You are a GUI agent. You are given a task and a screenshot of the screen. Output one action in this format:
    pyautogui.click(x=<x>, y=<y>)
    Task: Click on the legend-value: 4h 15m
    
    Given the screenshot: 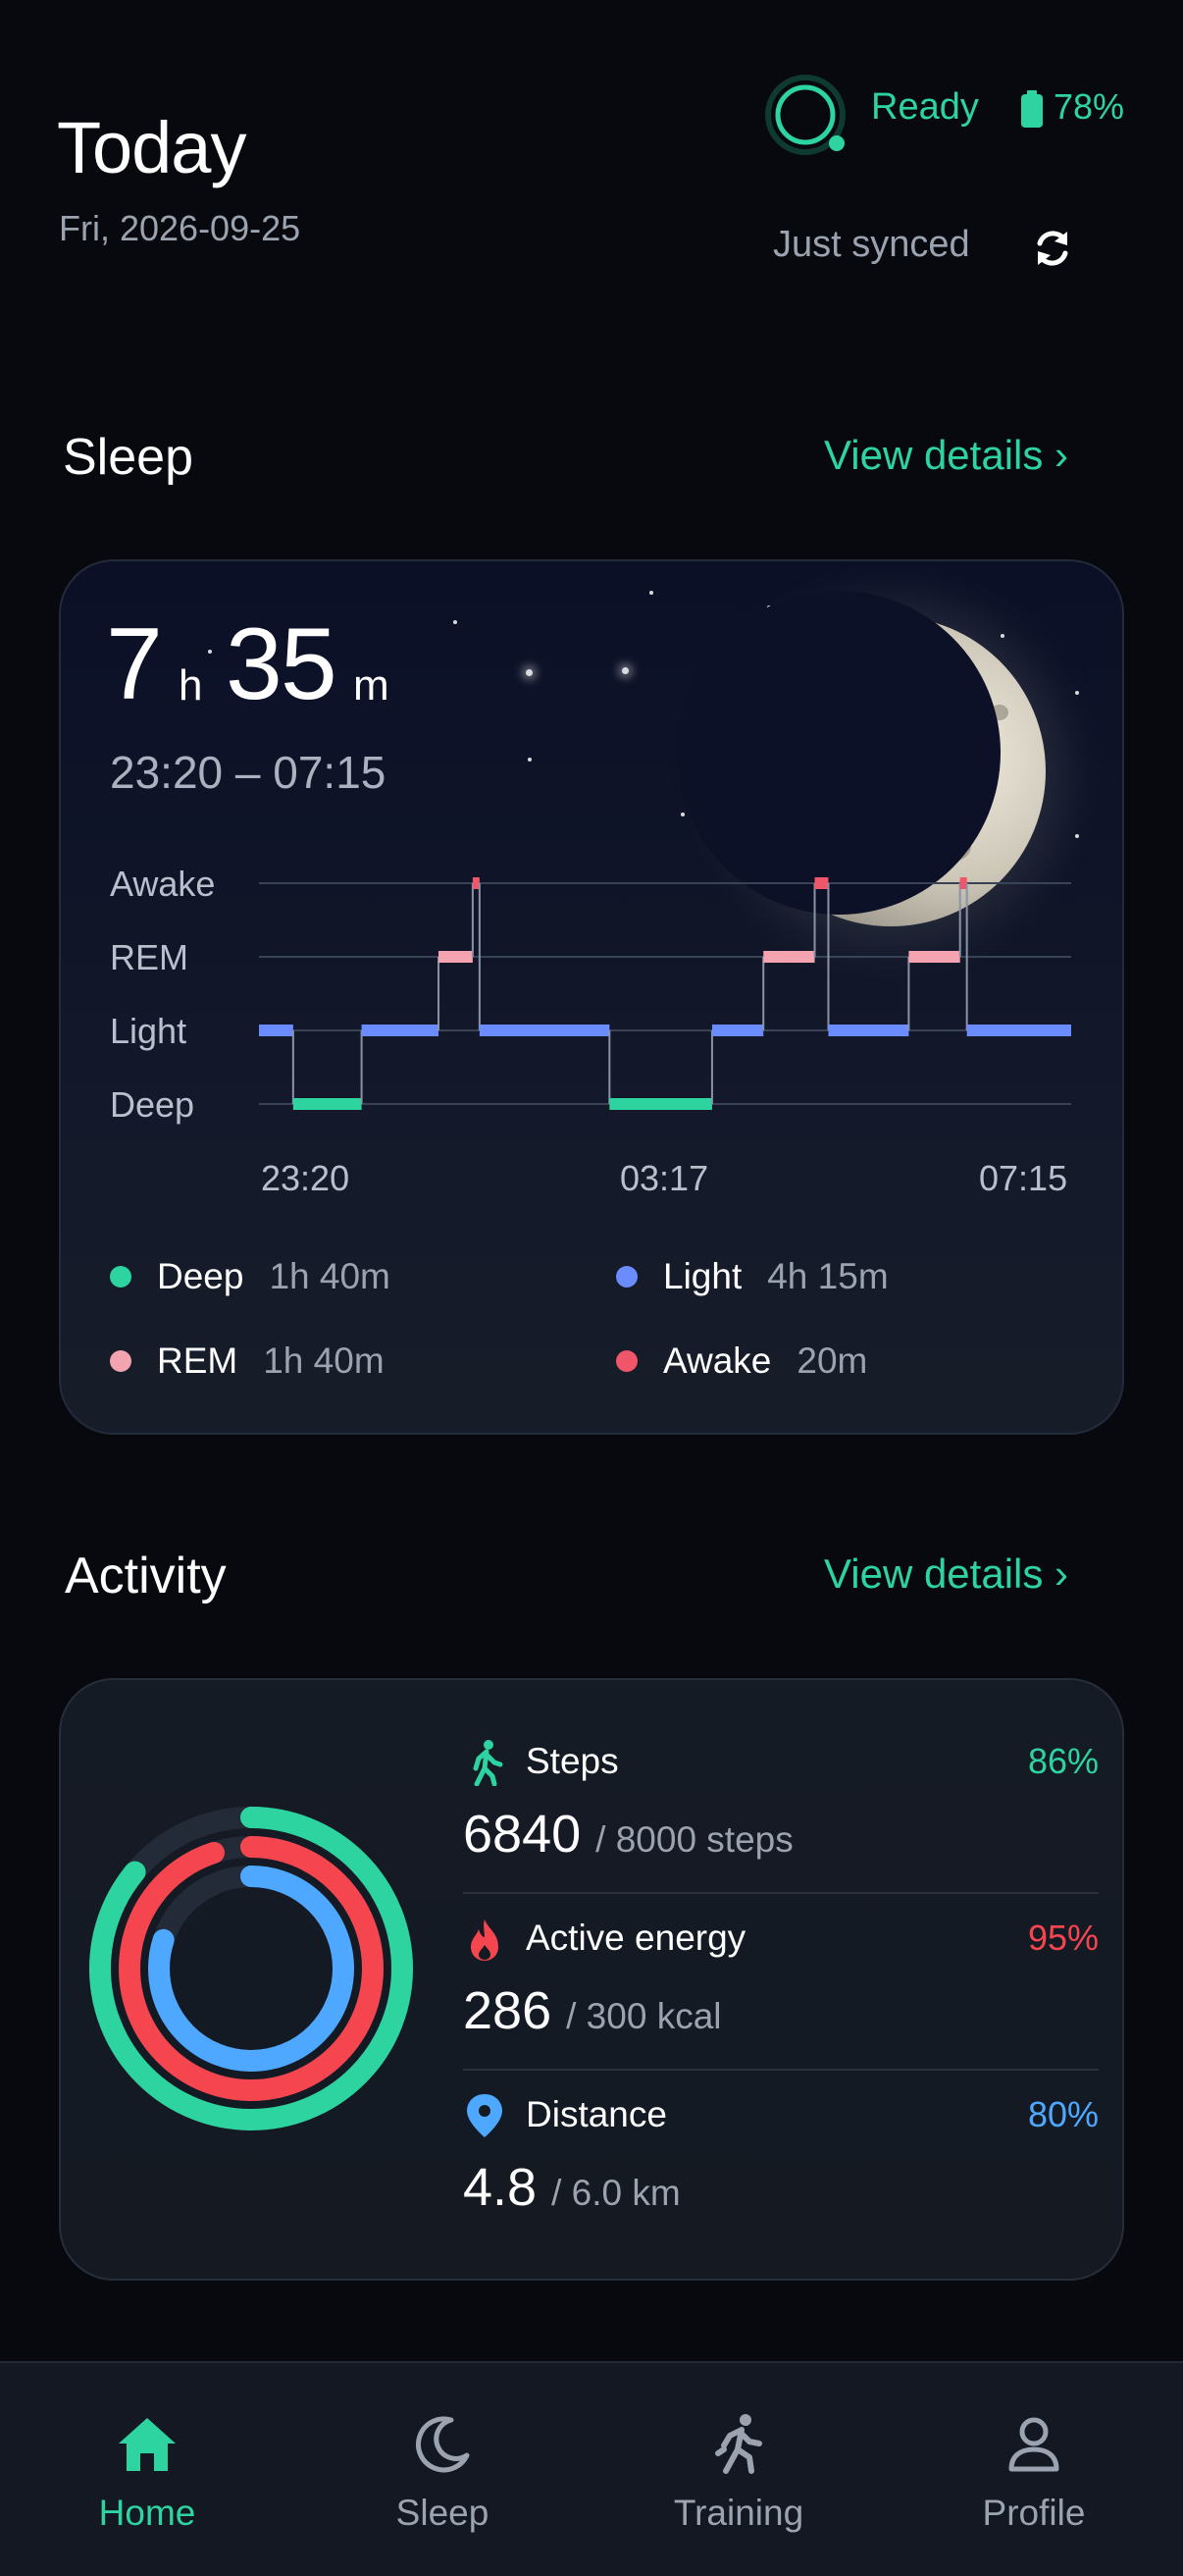 What is the action you would take?
    pyautogui.click(x=828, y=1276)
    